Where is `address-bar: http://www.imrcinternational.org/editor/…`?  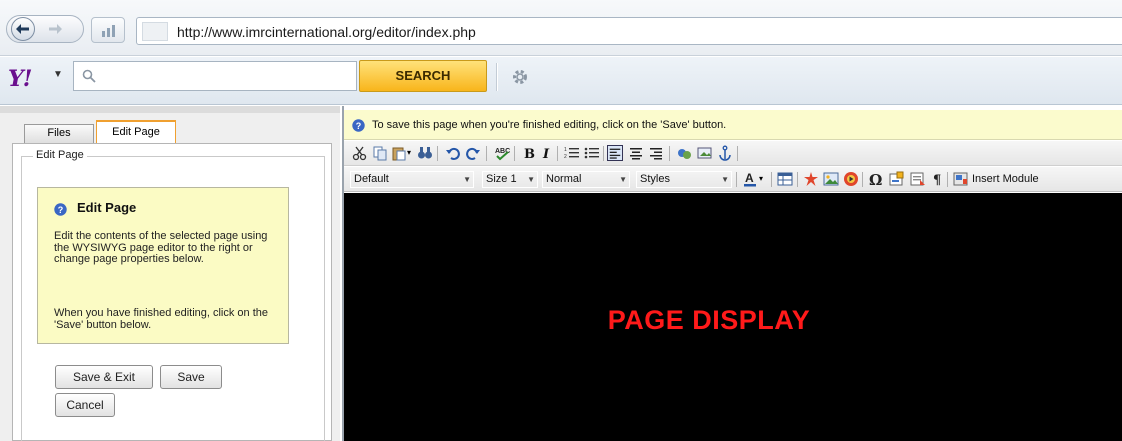 address-bar: http://www.imrcinternational.org/editor/… is located at coordinates (629, 31).